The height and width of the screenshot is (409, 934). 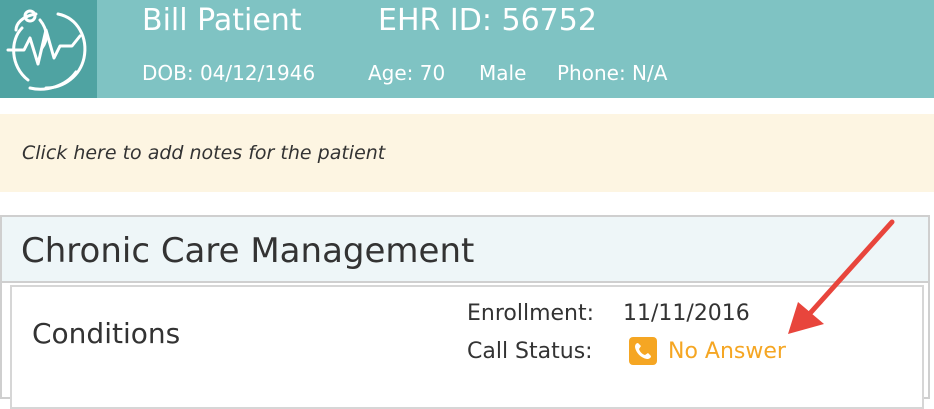 What do you see at coordinates (106, 333) in the screenshot?
I see `conditions-heading: Conditions` at bounding box center [106, 333].